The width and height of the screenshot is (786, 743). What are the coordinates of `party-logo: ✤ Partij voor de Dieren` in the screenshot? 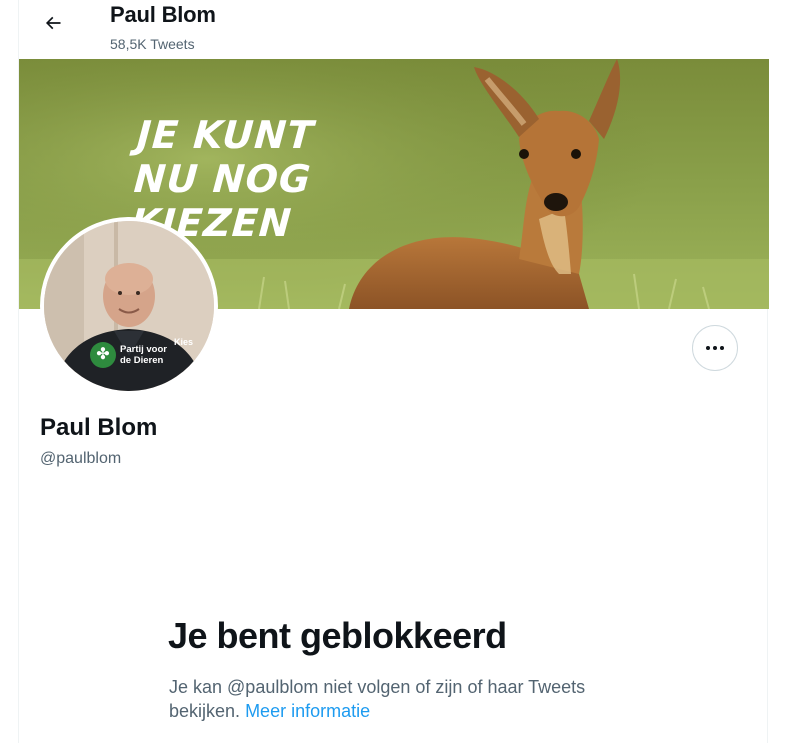 It's located at (128, 355).